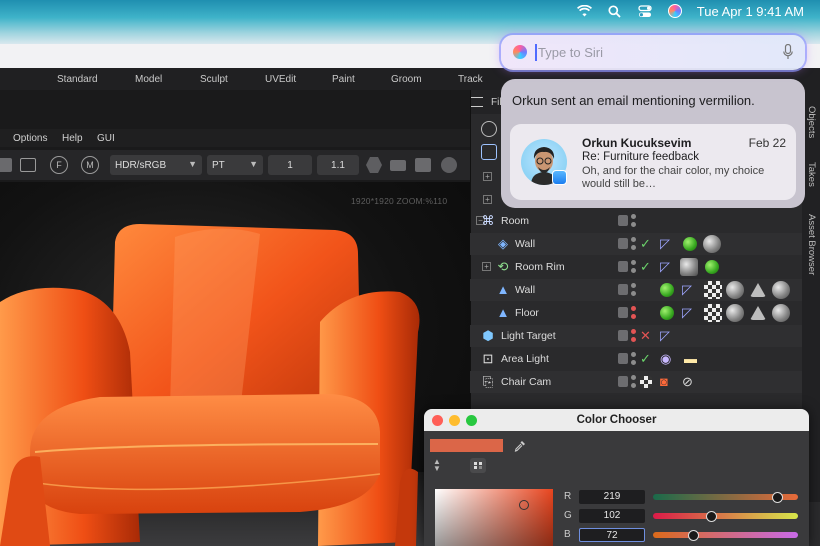 This screenshot has height=546, width=820. Describe the element at coordinates (77, 79) in the screenshot. I see `tab-standard: Standard` at that location.